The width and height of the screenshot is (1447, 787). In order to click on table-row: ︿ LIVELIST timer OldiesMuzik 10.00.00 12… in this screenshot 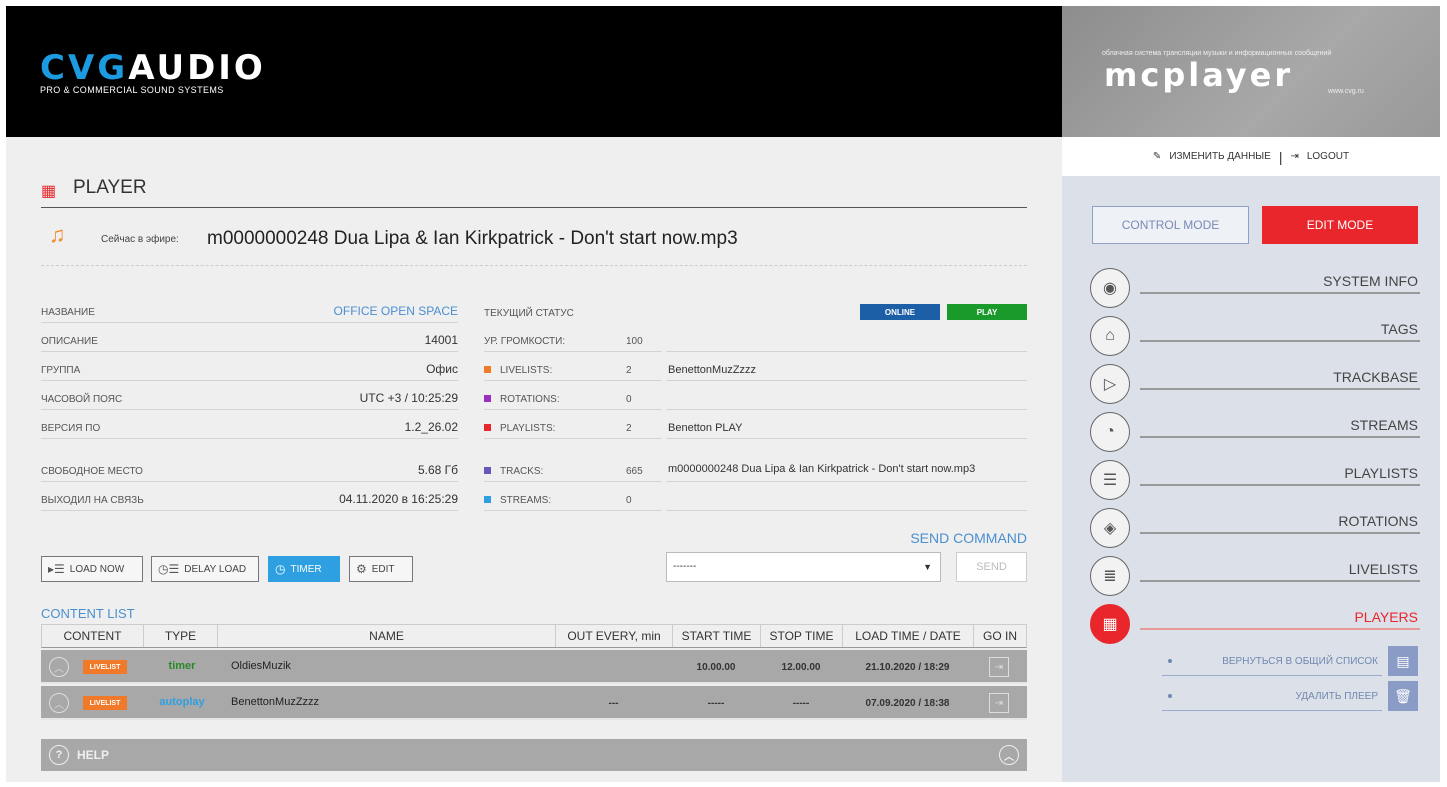, I will do `click(534, 667)`.